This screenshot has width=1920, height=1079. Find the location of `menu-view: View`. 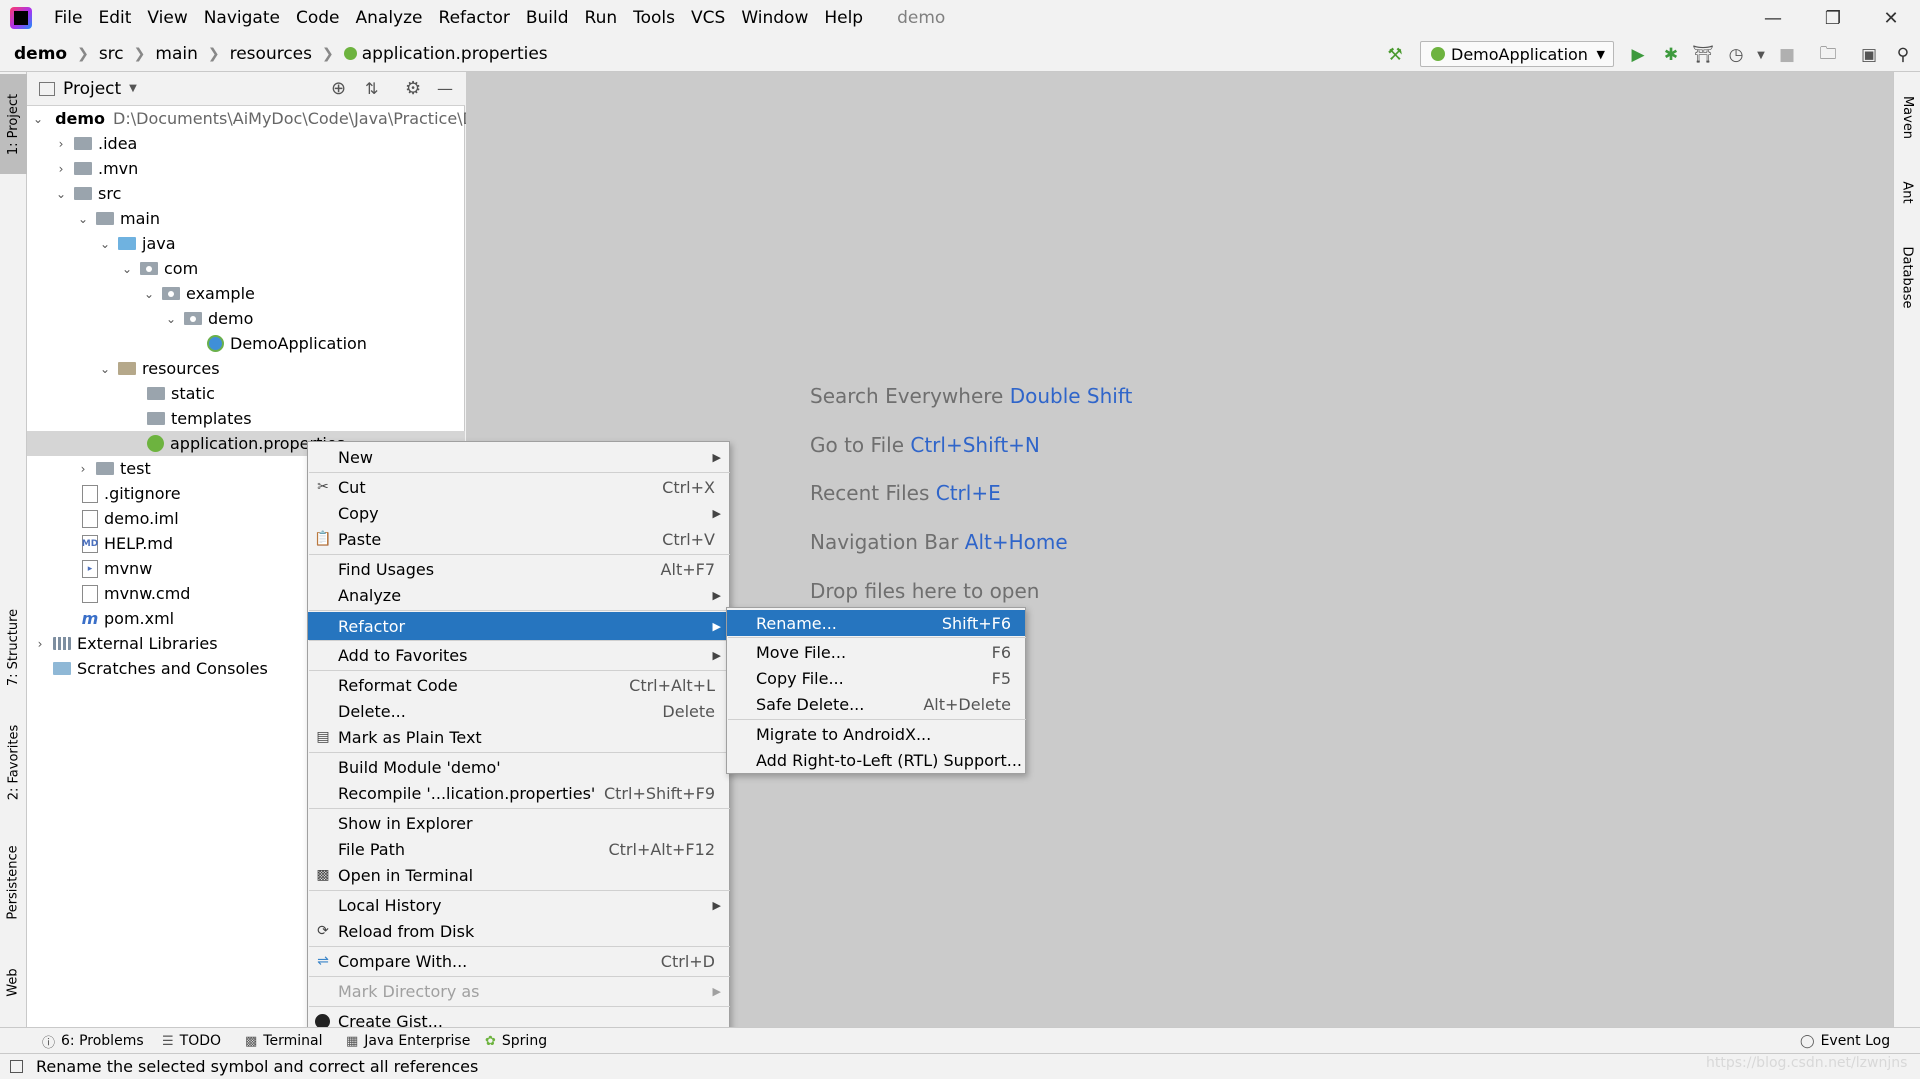

menu-view: View is located at coordinates (167, 18).